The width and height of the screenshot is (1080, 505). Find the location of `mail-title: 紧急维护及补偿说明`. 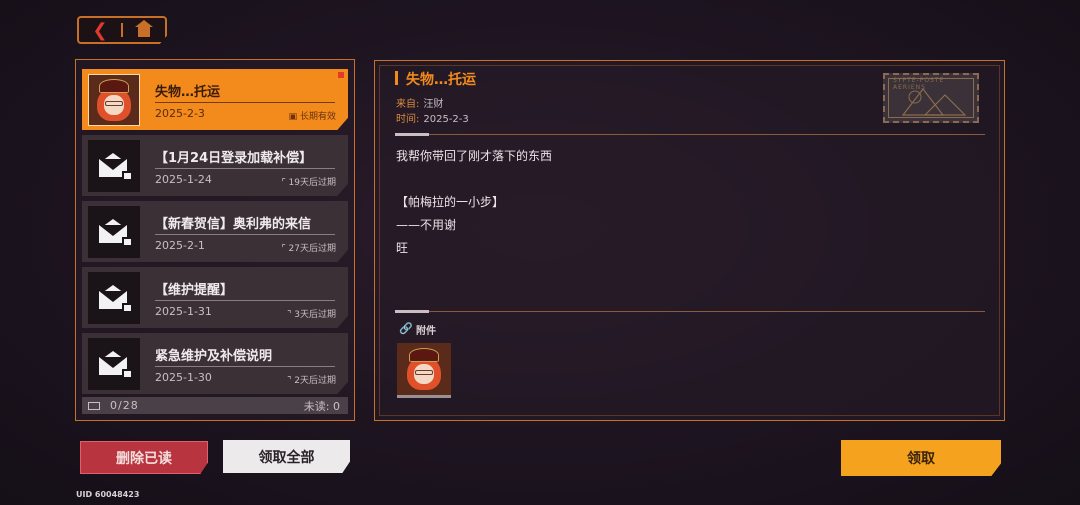

mail-title: 紧急维护及补偿说明 is located at coordinates (245, 356).